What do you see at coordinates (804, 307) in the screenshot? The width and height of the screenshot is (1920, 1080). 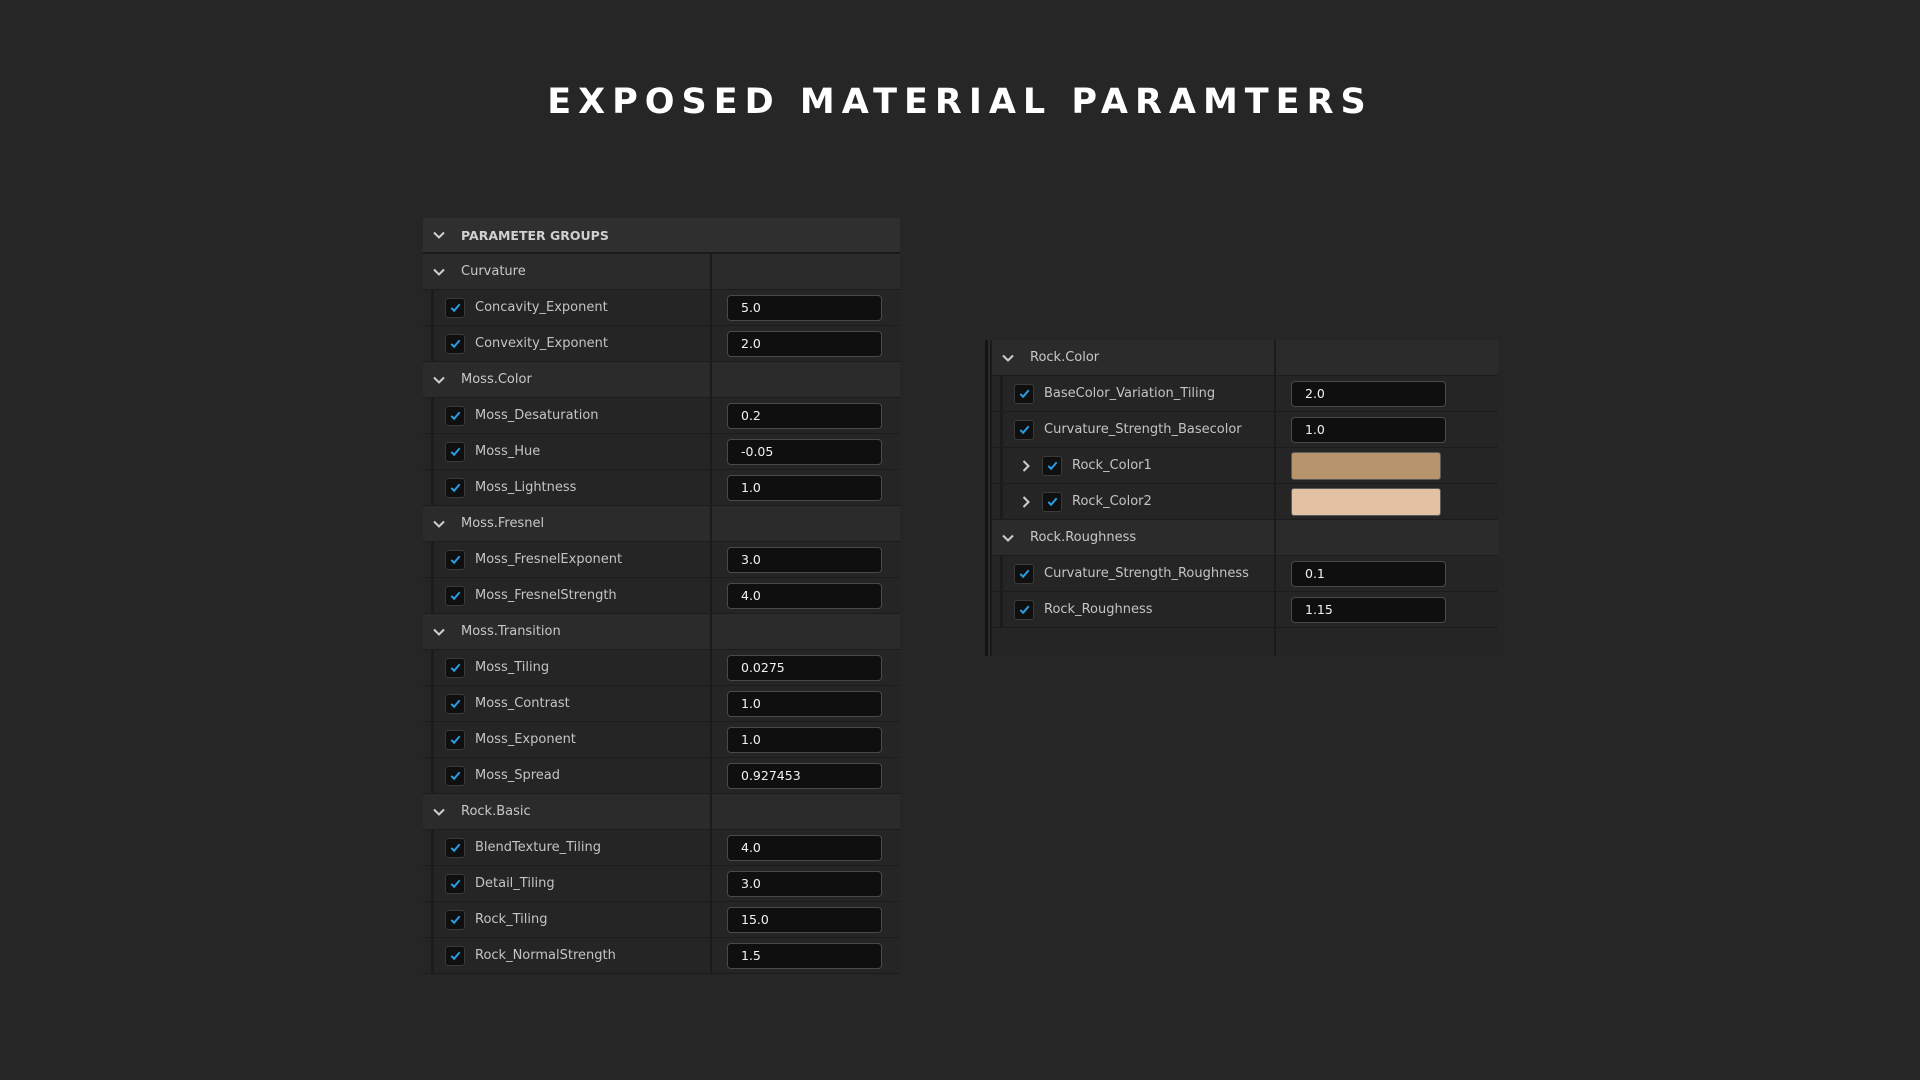 I see `value-field: 5.0` at bounding box center [804, 307].